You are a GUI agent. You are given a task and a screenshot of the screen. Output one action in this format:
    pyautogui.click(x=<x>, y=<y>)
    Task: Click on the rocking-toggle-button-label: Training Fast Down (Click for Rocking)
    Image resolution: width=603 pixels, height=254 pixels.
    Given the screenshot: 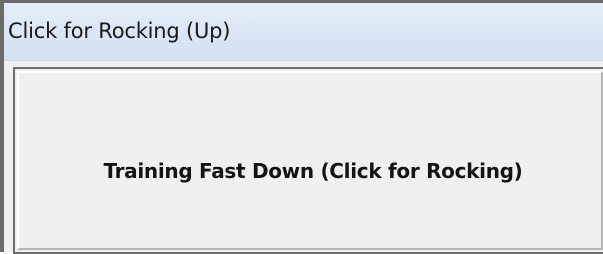 What is the action you would take?
    pyautogui.click(x=313, y=171)
    